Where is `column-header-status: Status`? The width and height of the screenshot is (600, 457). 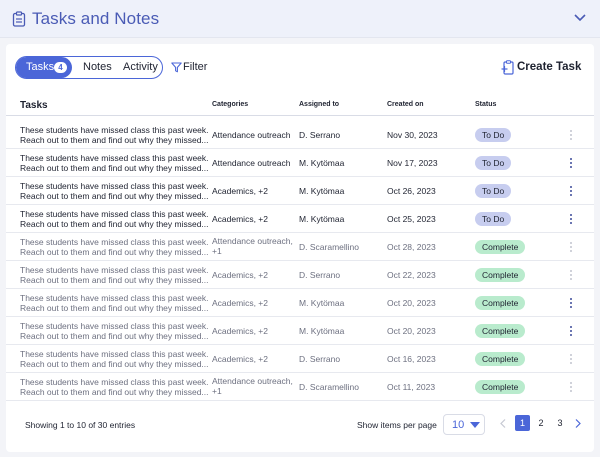 column-header-status: Status is located at coordinates (486, 104).